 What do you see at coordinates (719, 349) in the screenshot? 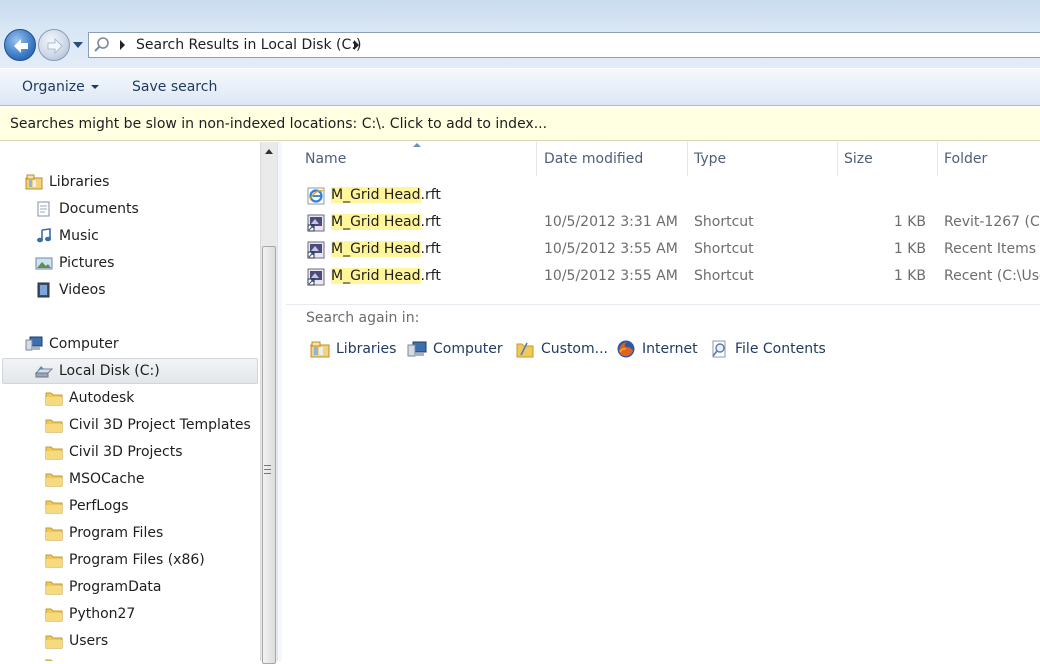
I see `file-contents-search-icon` at bounding box center [719, 349].